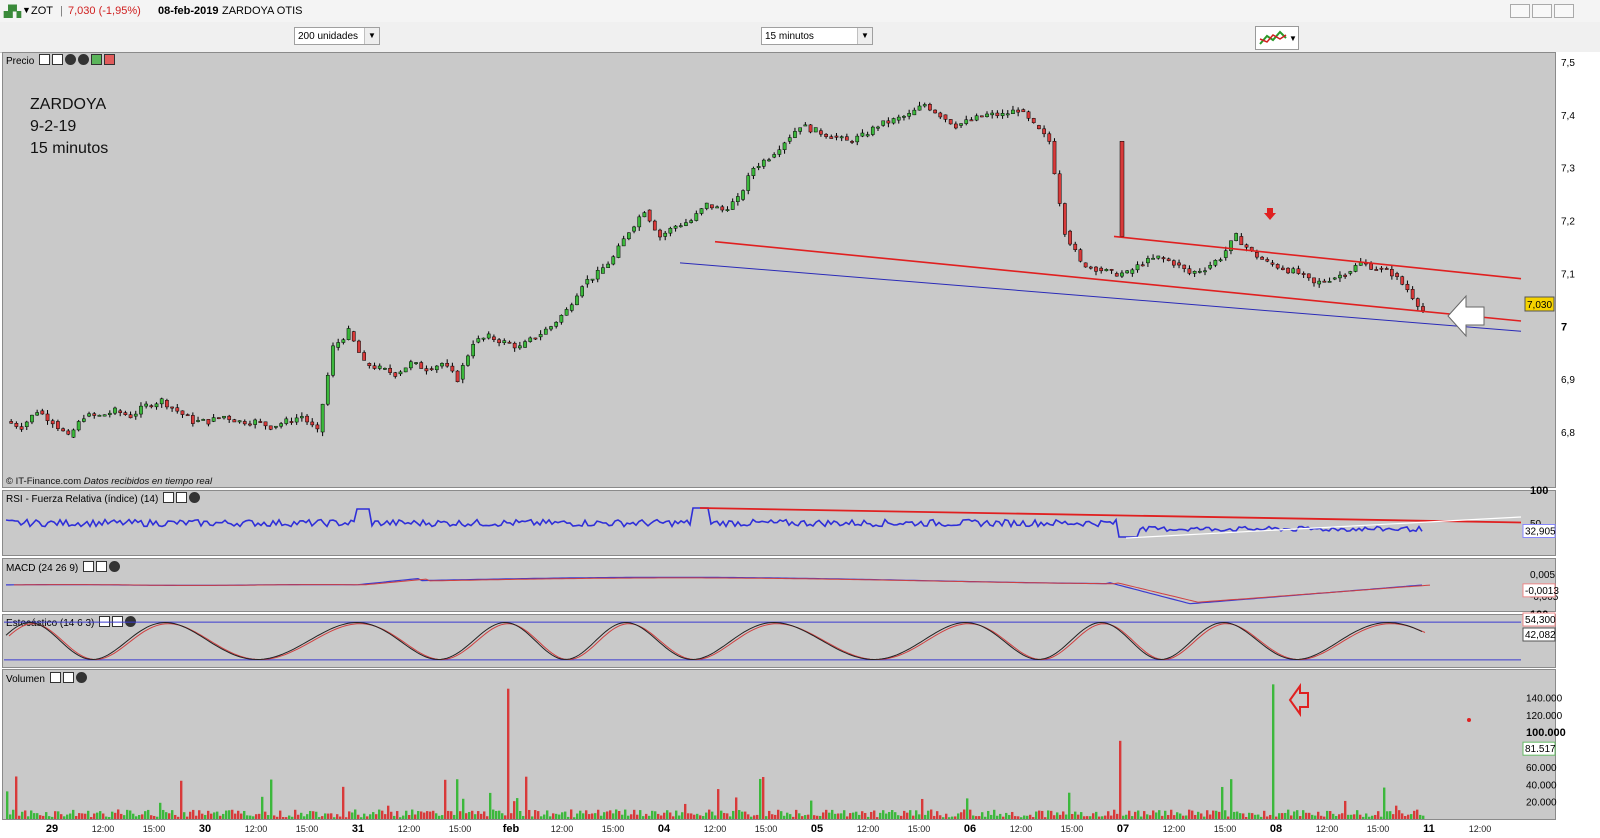 This screenshot has height=838, width=1600. Describe the element at coordinates (868, 829) in the screenshot. I see `x-axis-label: 12:00` at that location.